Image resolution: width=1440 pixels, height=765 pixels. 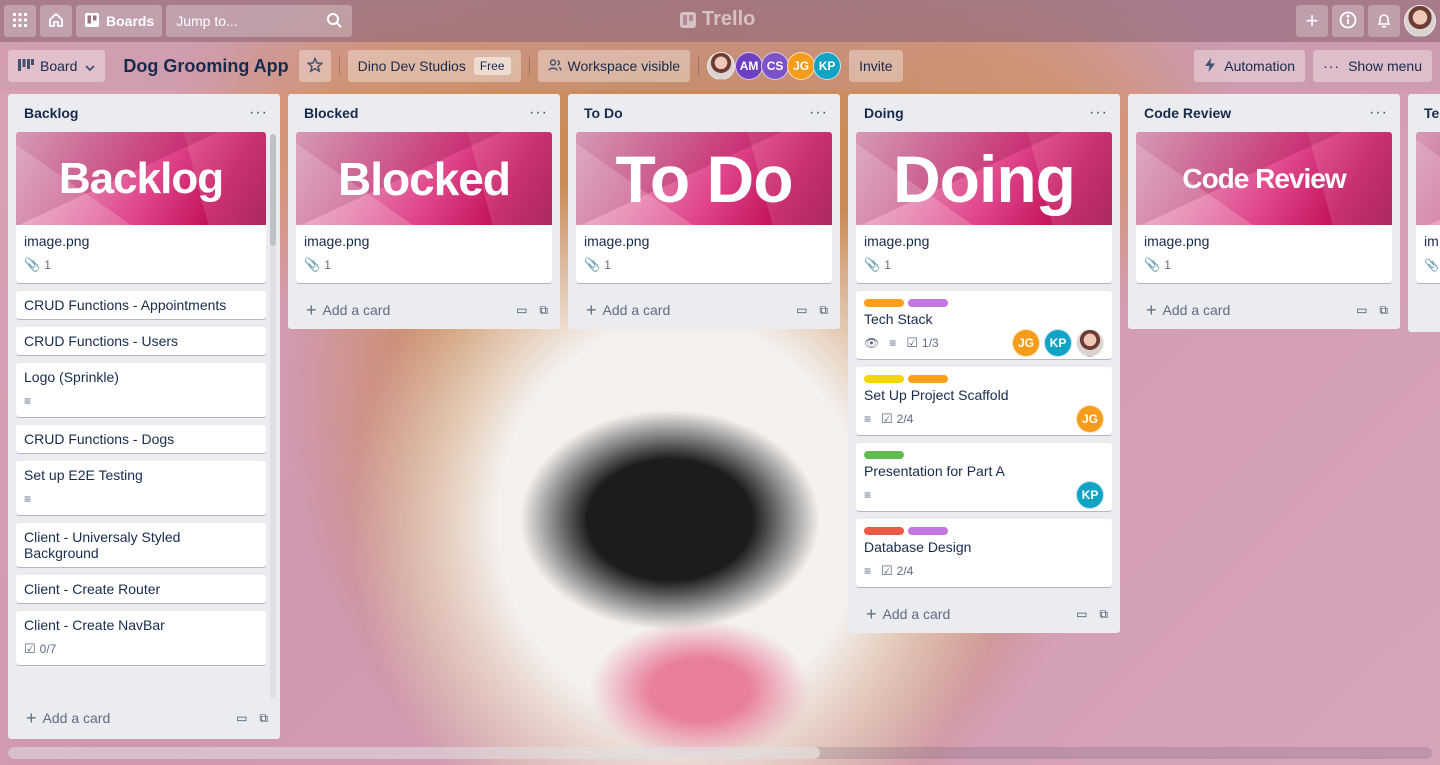 I want to click on label-green, so click(x=884, y=455).